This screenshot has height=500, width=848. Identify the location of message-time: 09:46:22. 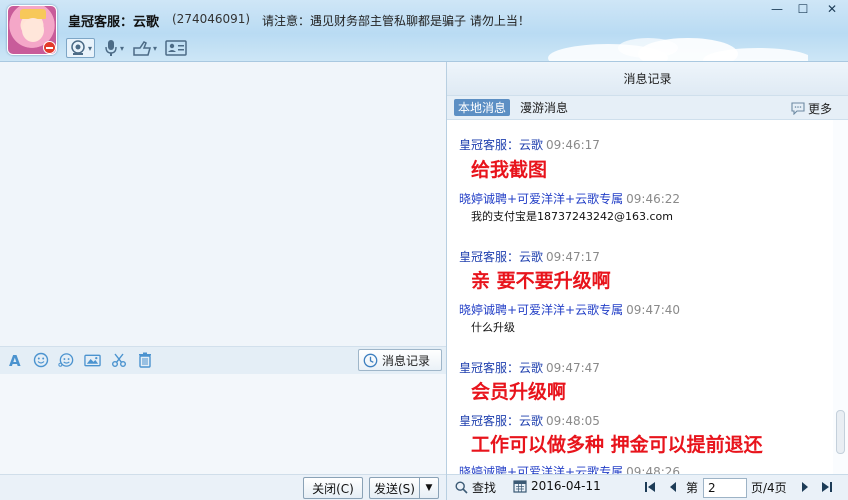
(653, 199).